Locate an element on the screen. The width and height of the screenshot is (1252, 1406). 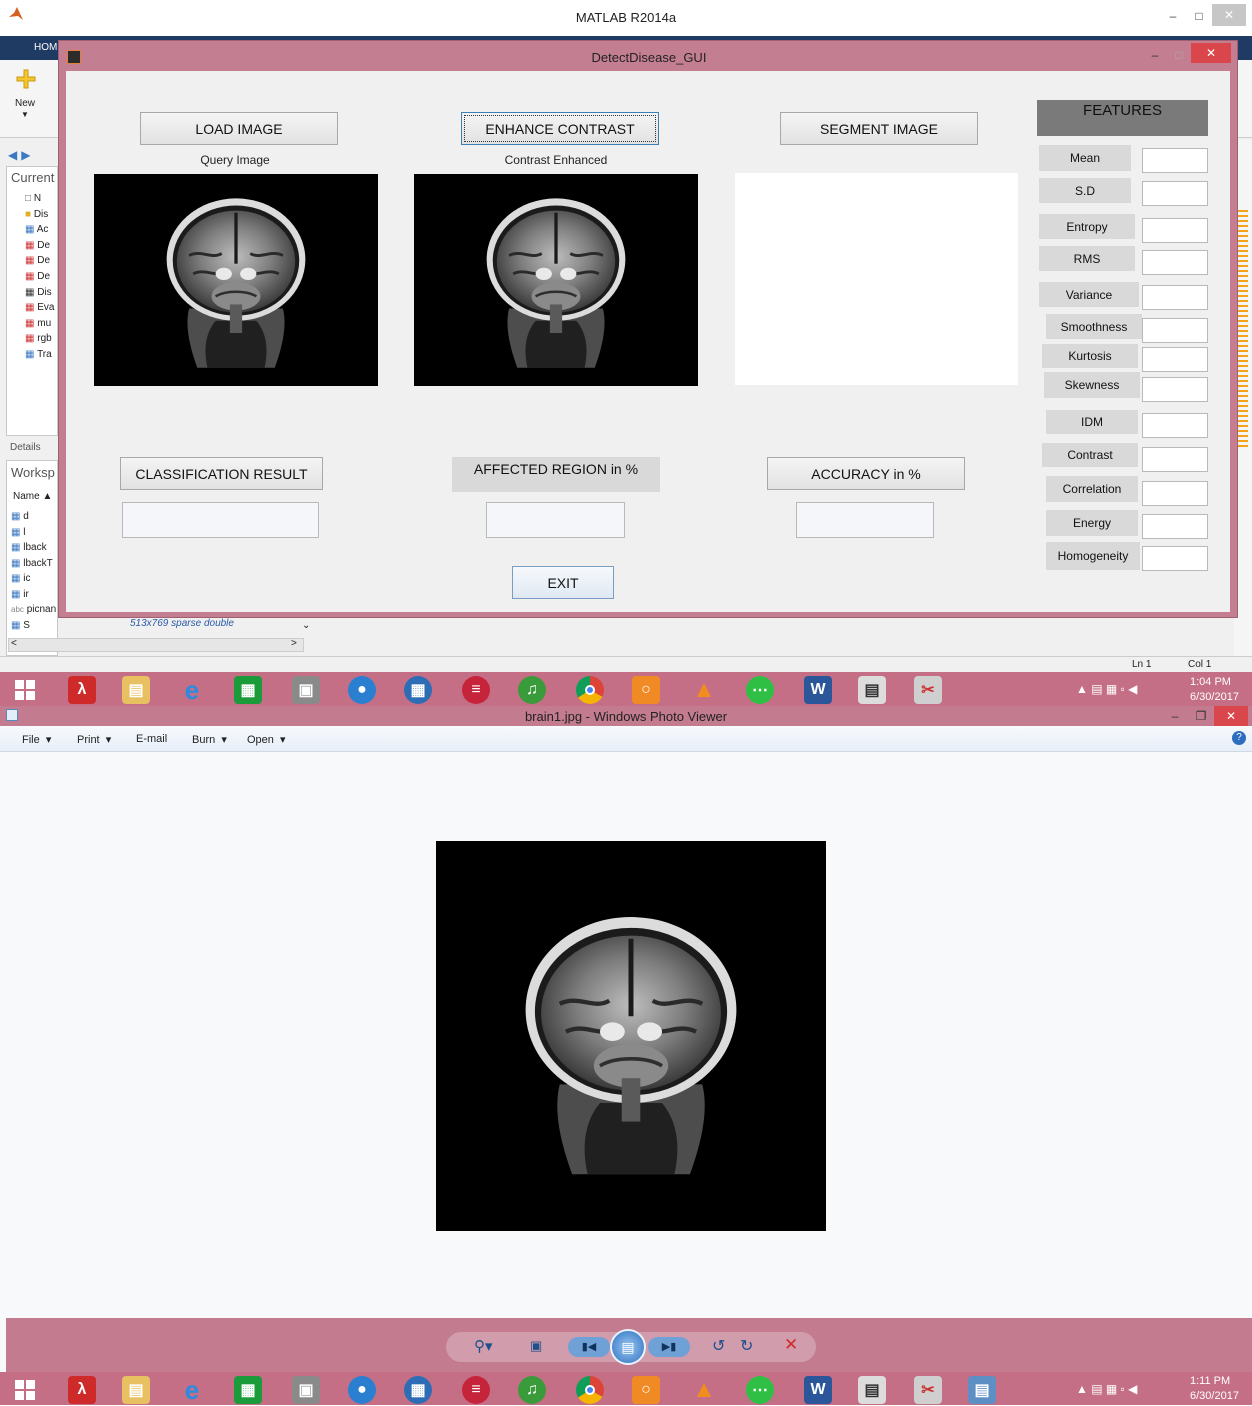
file-item: ▦ mu is located at coordinates (42, 324).